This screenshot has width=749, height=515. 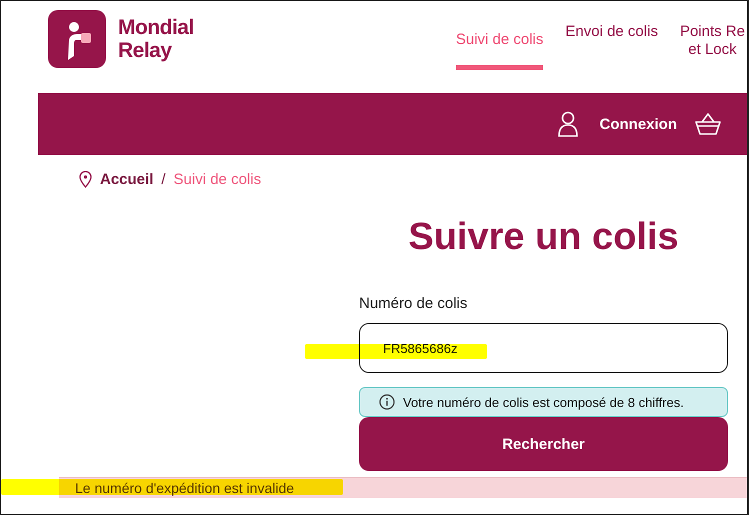 I want to click on field-label: Numéro de colis, so click(x=413, y=303).